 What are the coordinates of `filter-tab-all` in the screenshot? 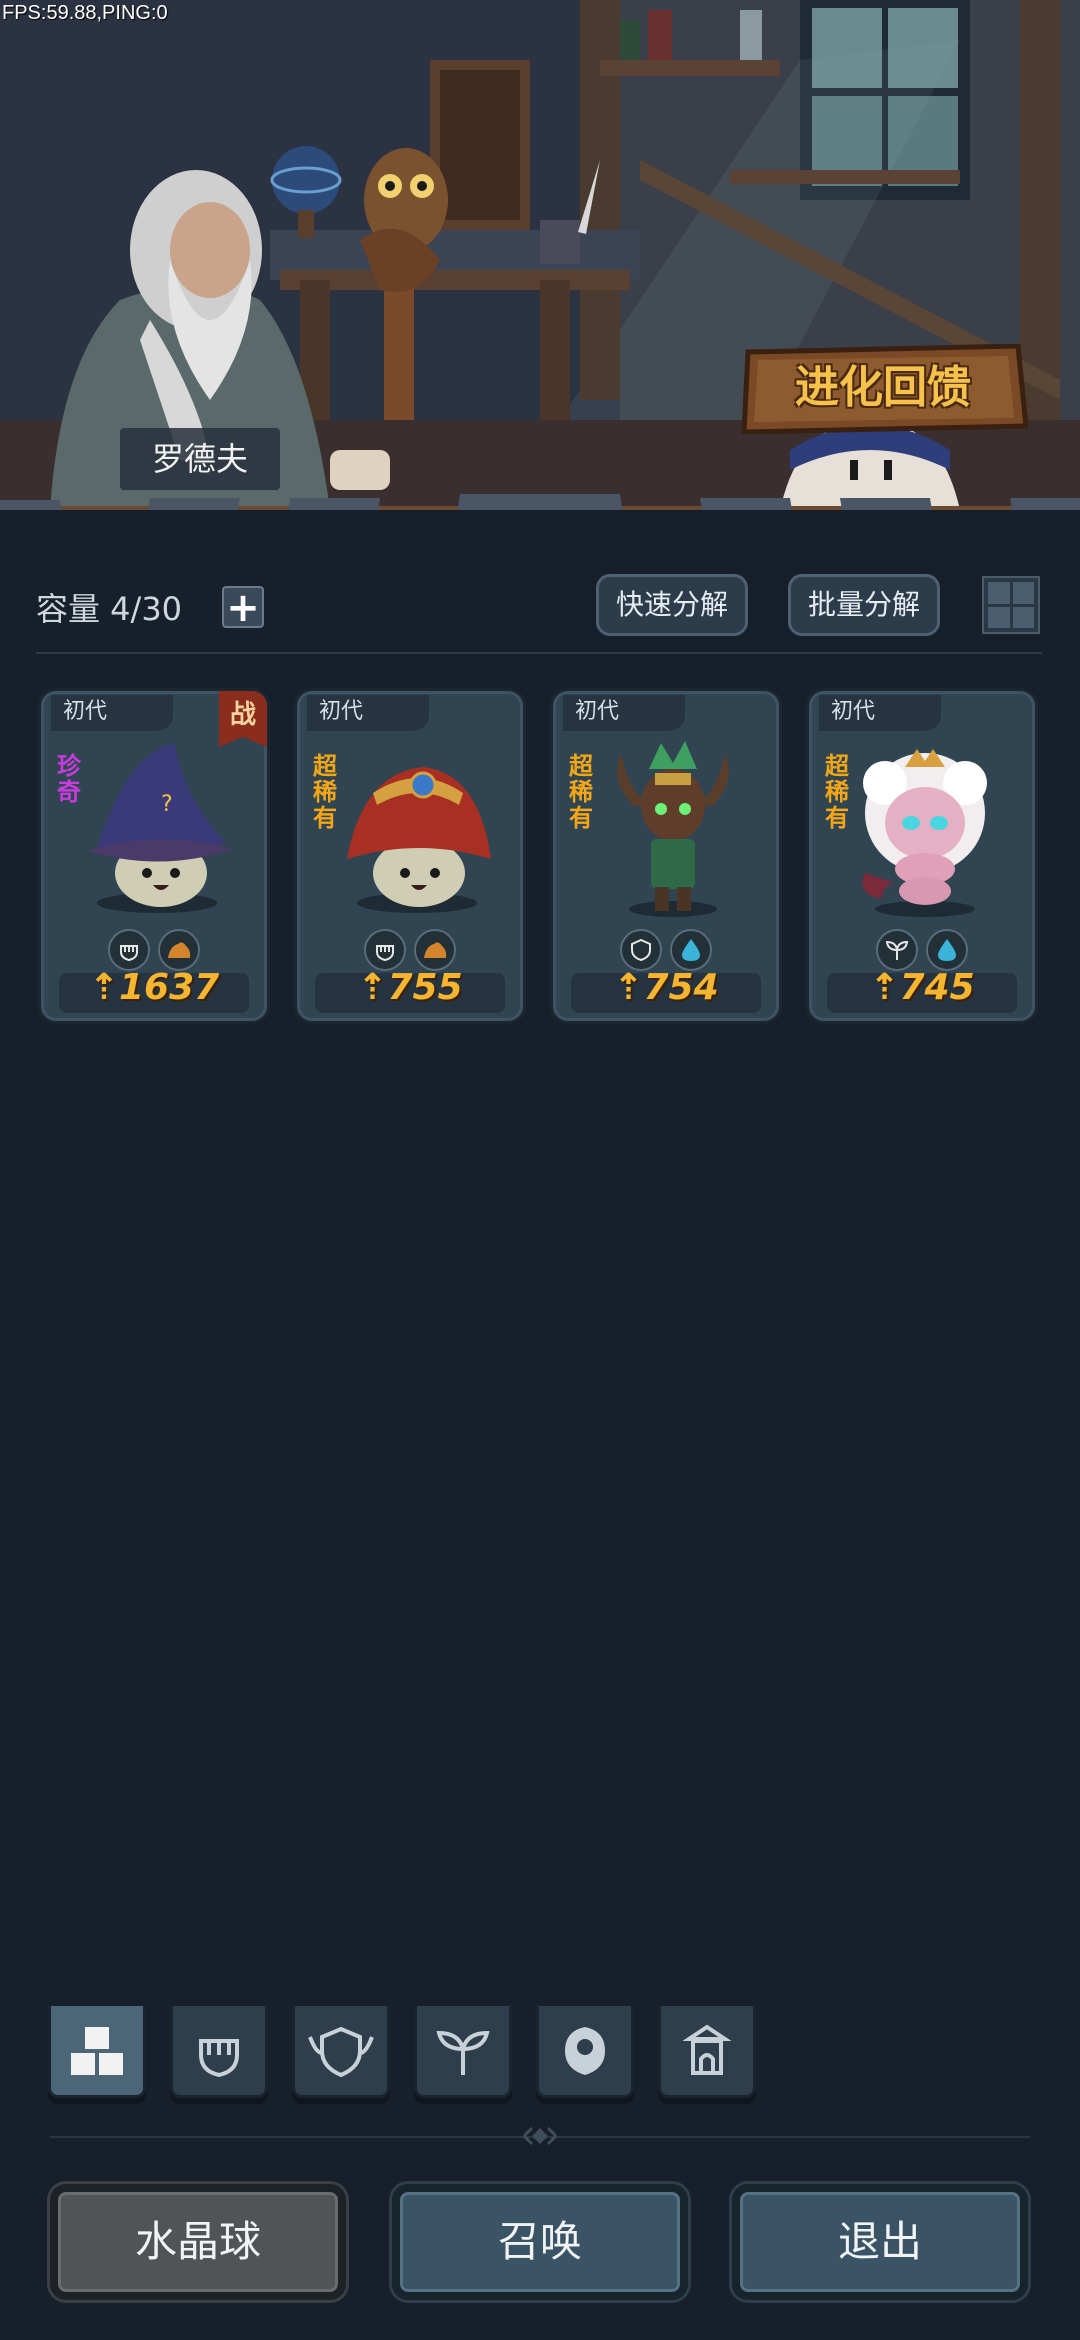 It's located at (97, 2052).